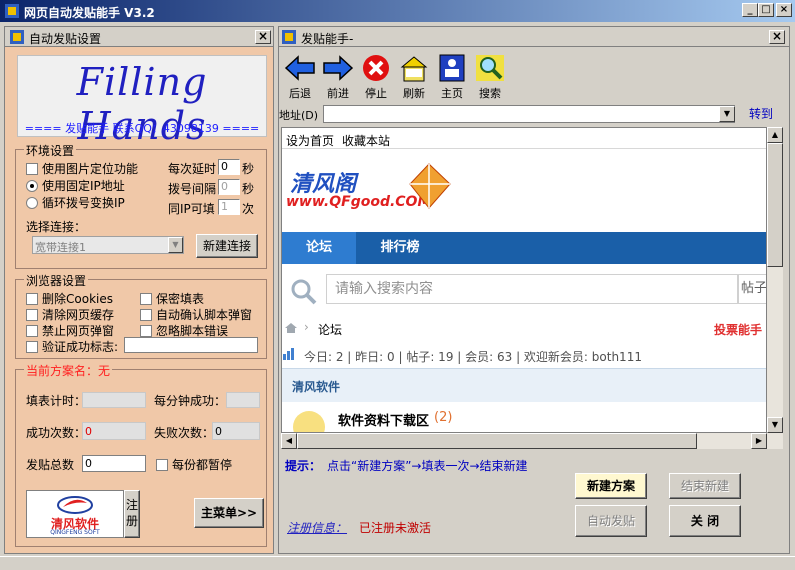 The height and width of the screenshot is (570, 795). I want to click on clear-cache-option: 清除网页缓存, so click(70, 314).